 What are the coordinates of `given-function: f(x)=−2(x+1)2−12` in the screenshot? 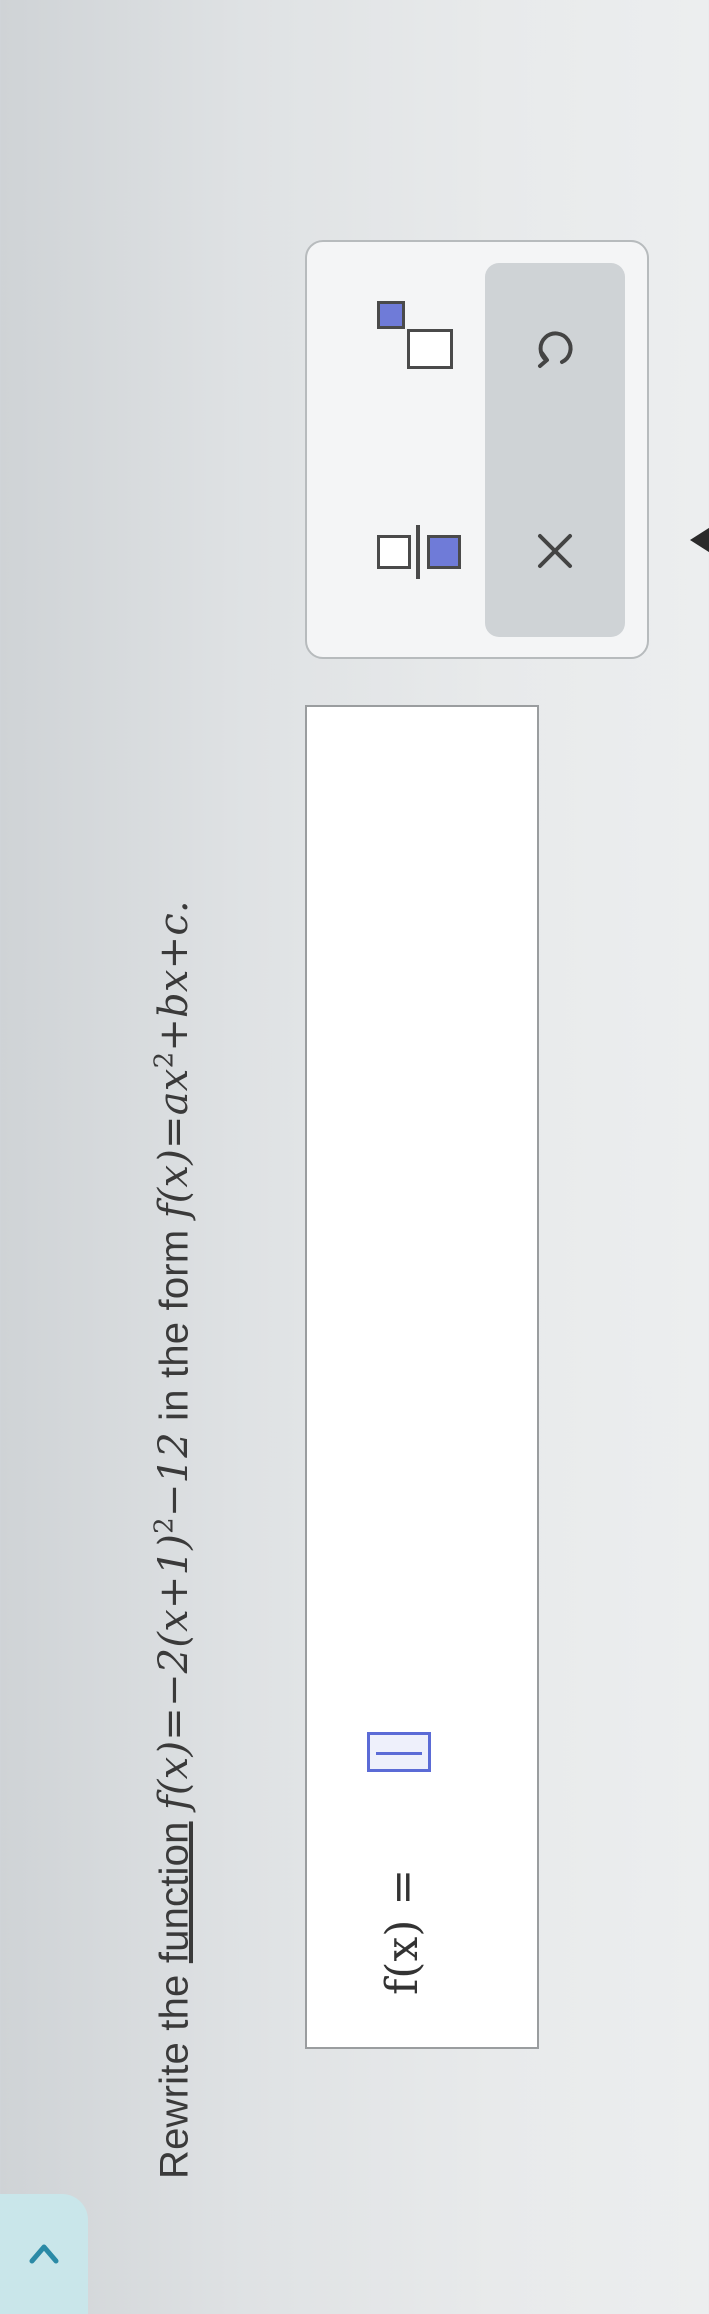 It's located at (174, 1621).